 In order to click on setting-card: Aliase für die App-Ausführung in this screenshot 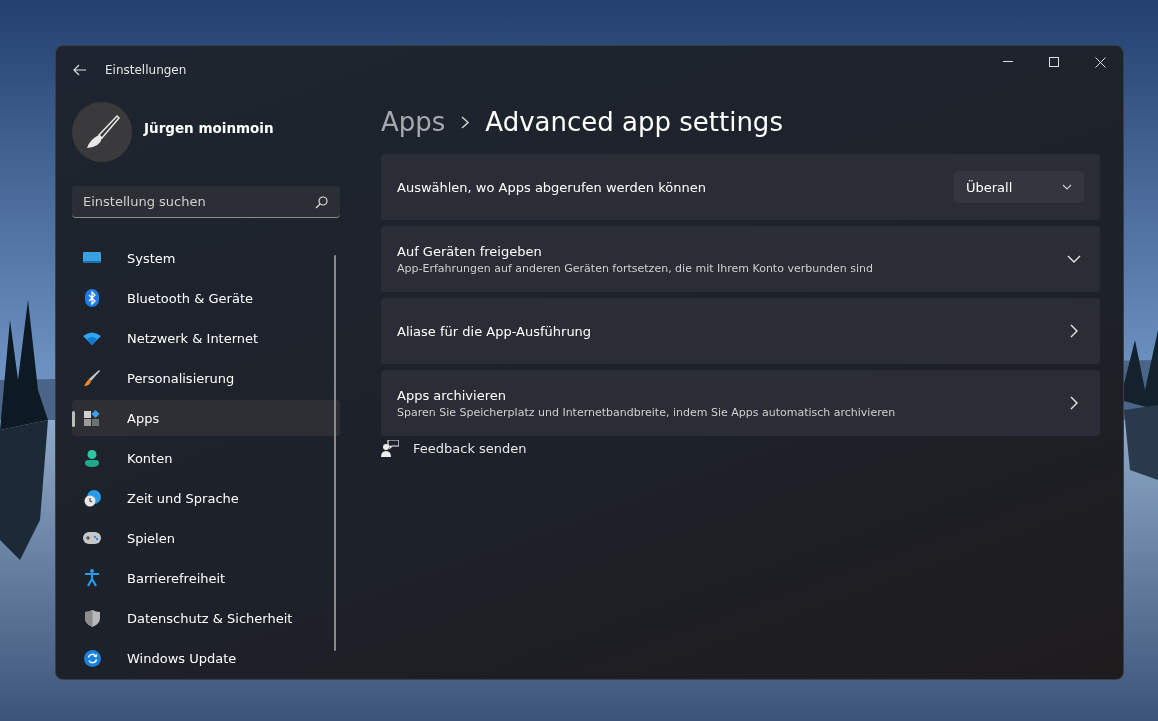, I will do `click(740, 331)`.